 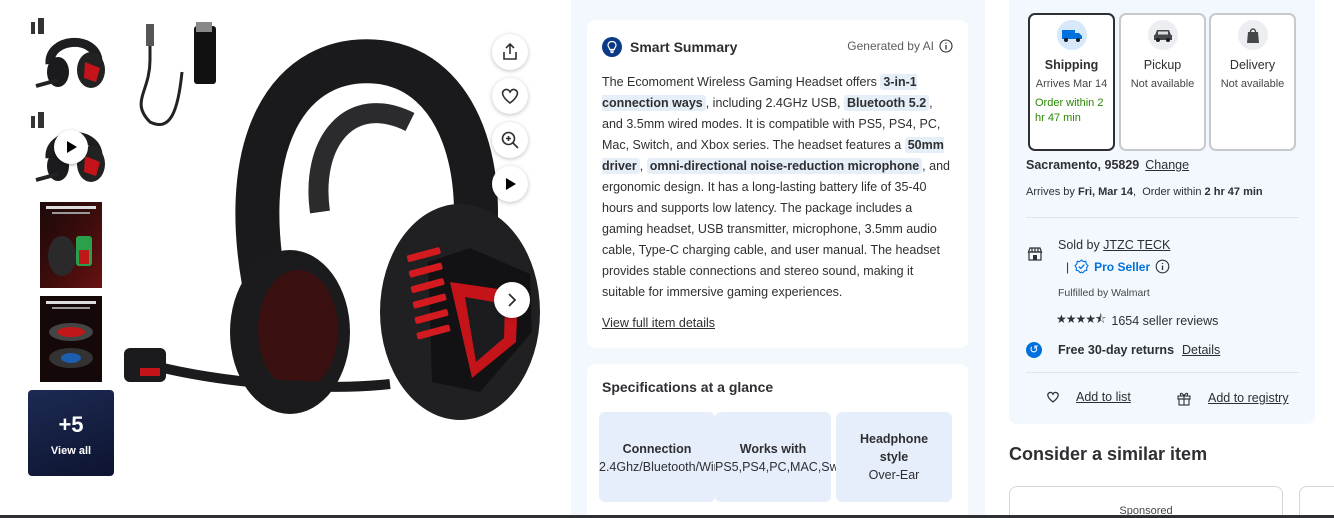 What do you see at coordinates (658, 323) in the screenshot?
I see `view-full-details-link: View full item details` at bounding box center [658, 323].